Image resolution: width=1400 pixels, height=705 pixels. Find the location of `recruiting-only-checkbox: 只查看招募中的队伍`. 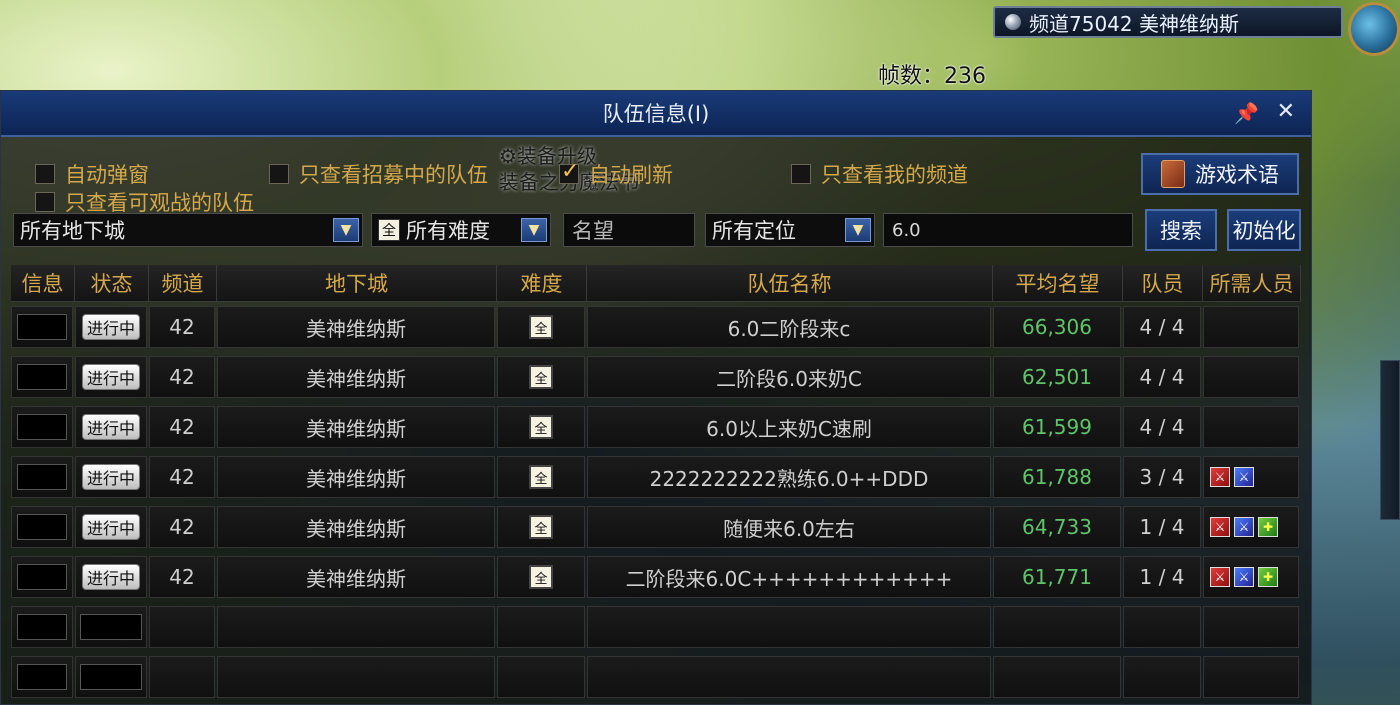

recruiting-only-checkbox: 只查看招募中的队伍 is located at coordinates (378, 174).